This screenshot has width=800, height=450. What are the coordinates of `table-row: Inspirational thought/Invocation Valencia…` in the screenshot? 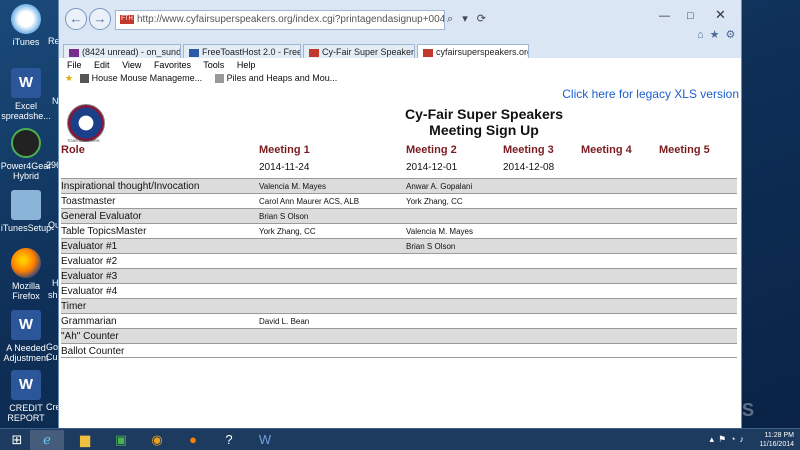 It's located at (399, 185).